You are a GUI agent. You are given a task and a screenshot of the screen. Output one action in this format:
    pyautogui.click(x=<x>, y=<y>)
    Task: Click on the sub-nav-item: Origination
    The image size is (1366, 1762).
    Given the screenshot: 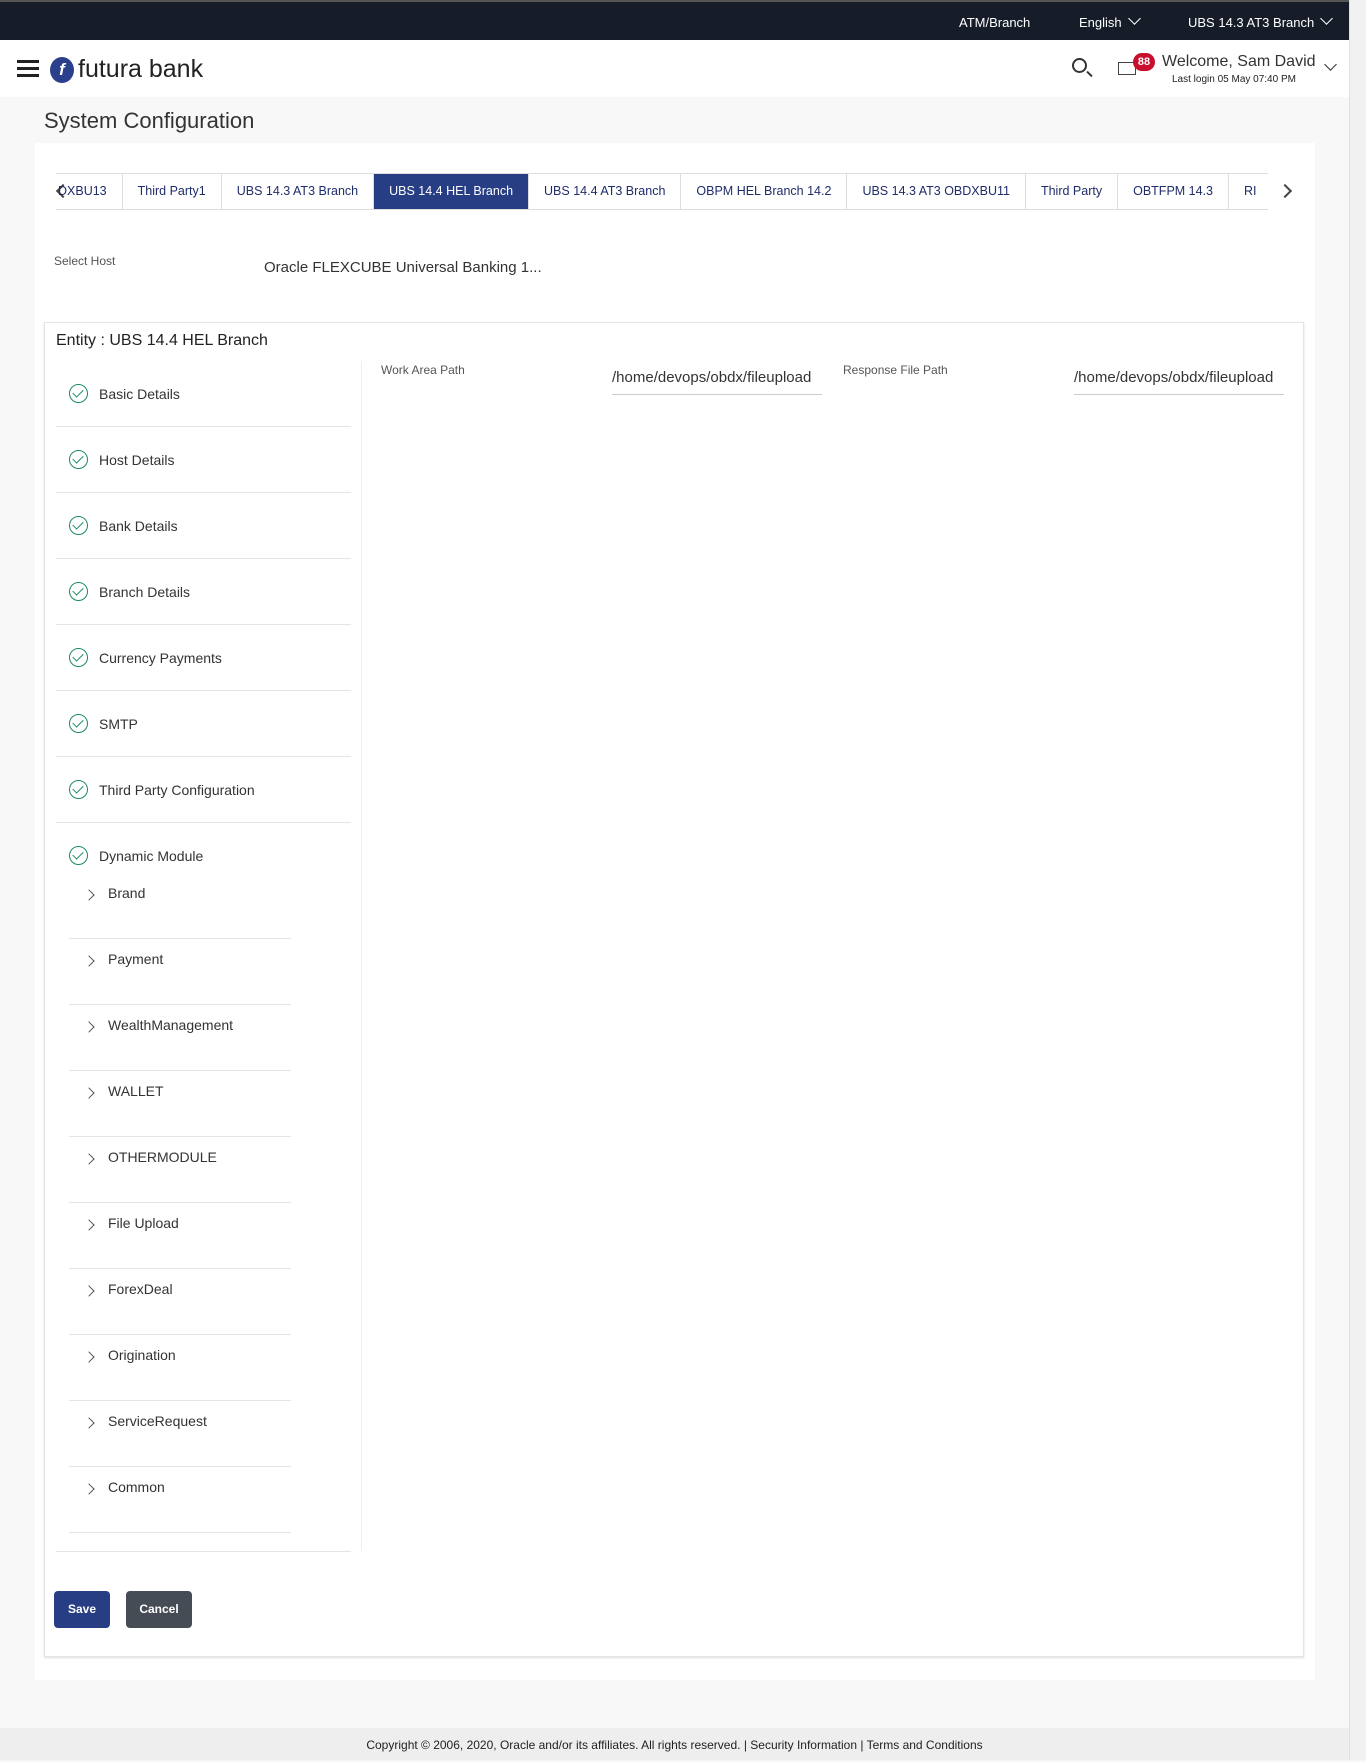 What is the action you would take?
    pyautogui.click(x=180, y=1368)
    